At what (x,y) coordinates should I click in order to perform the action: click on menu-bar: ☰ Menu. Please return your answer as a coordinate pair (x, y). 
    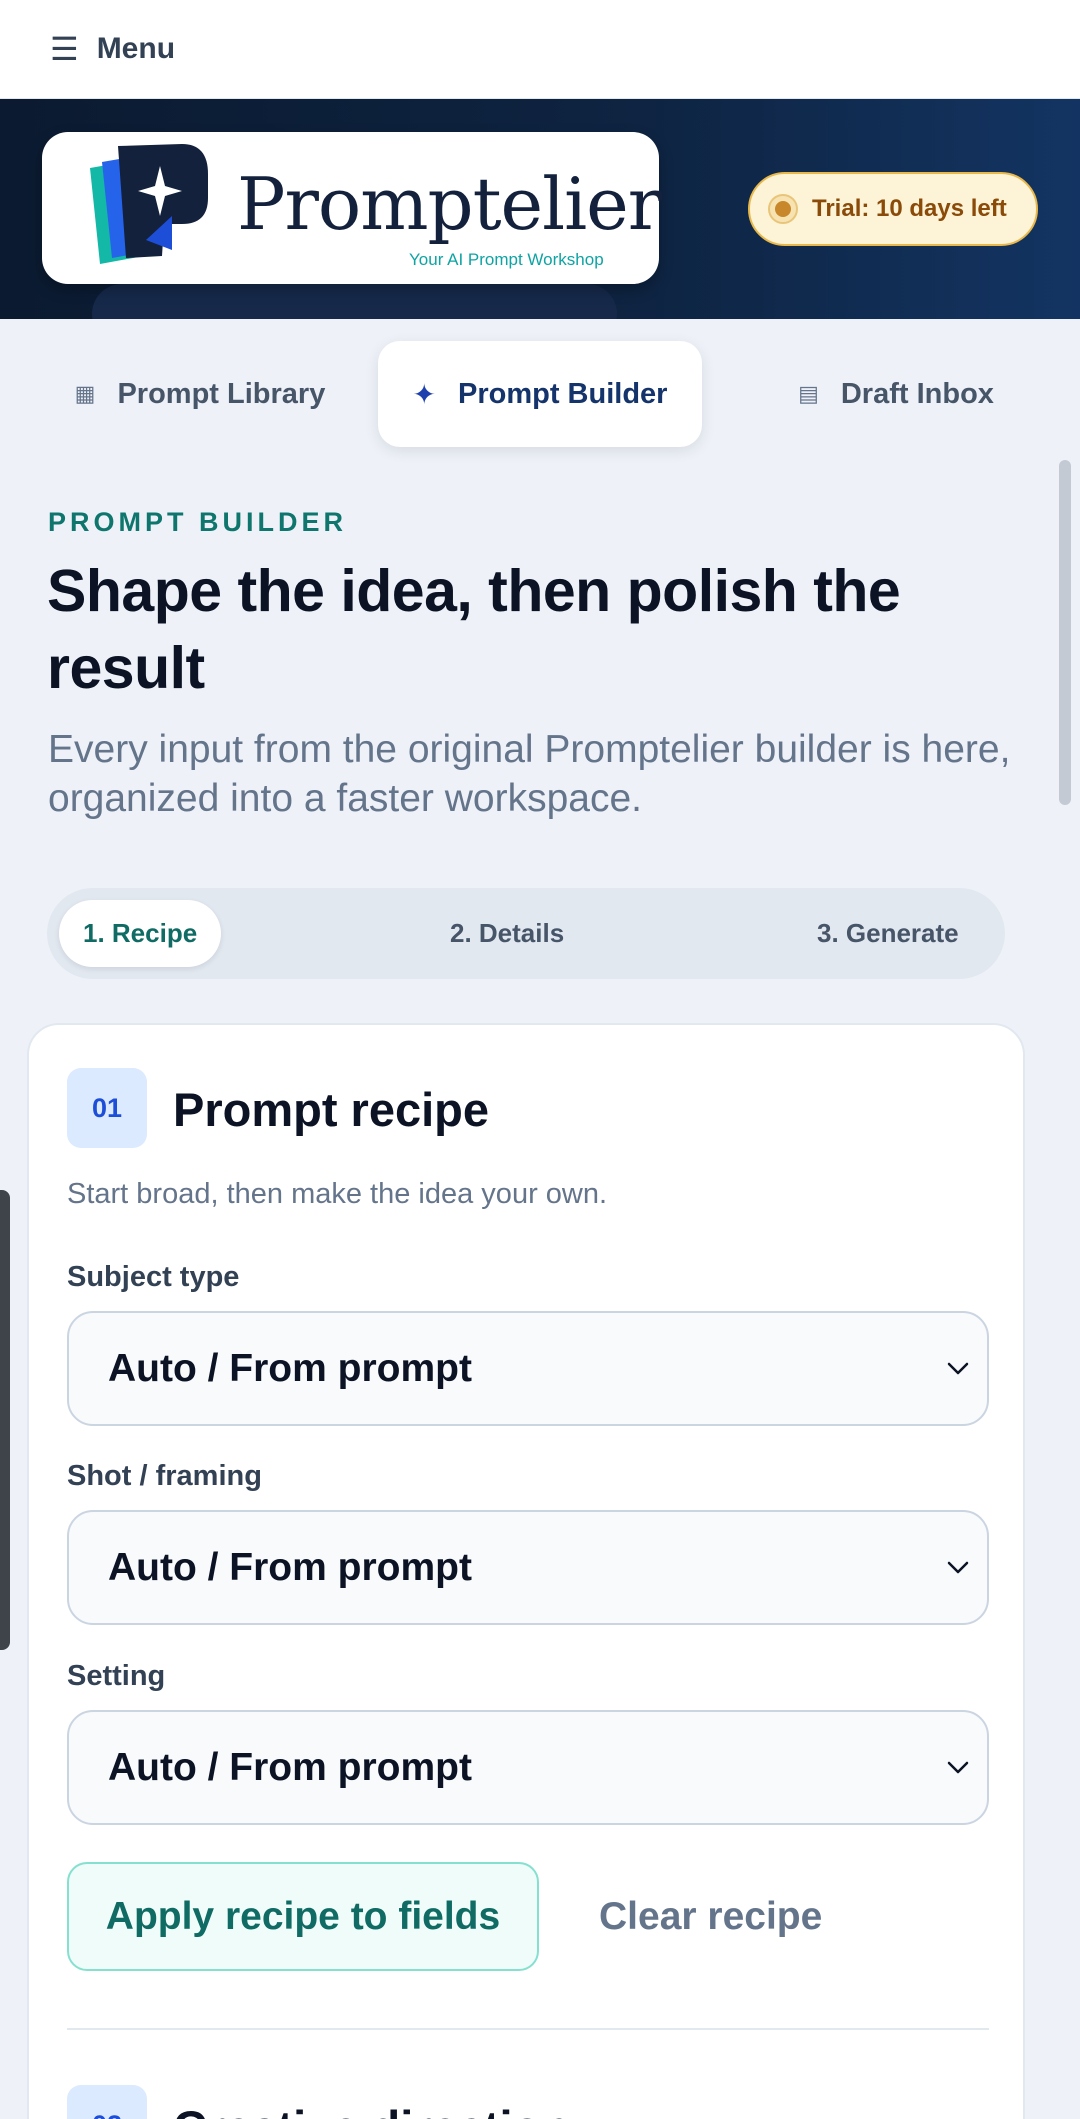
    Looking at the image, I should click on (540, 49).